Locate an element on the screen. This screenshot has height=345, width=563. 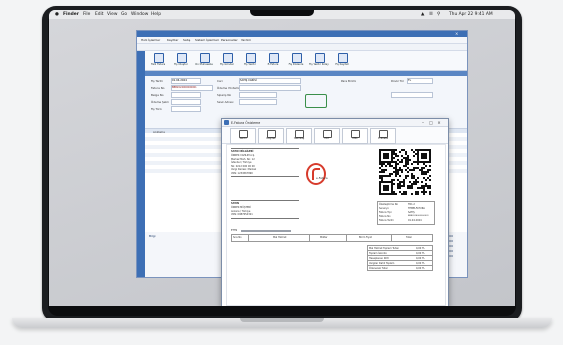
label-date: Fiş Tarihi is located at coordinates (157, 81).